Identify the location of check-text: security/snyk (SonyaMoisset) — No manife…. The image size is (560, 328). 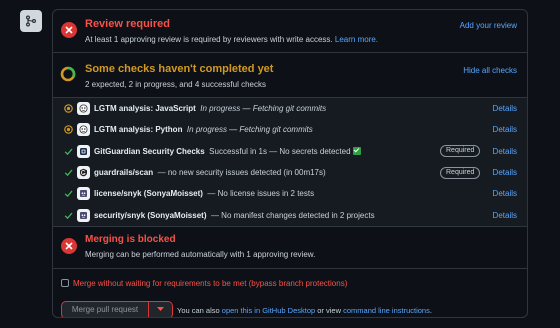
(234, 215).